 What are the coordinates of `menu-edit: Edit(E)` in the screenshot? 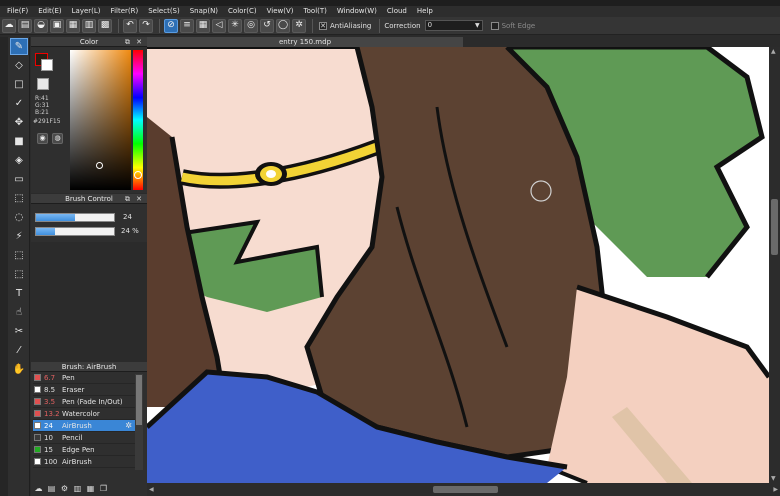 It's located at (49, 11).